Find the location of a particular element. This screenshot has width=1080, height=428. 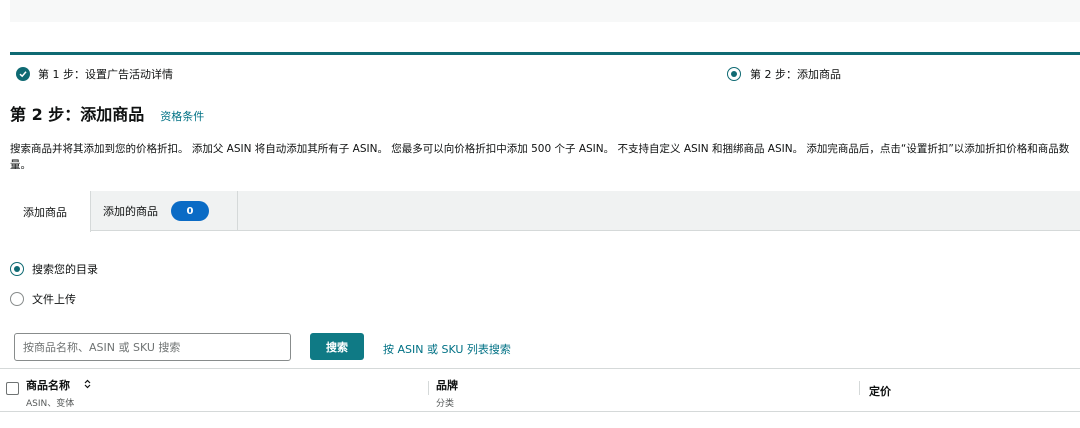

step-2-indicator: 第 2 步：添加商品 is located at coordinates (784, 74).